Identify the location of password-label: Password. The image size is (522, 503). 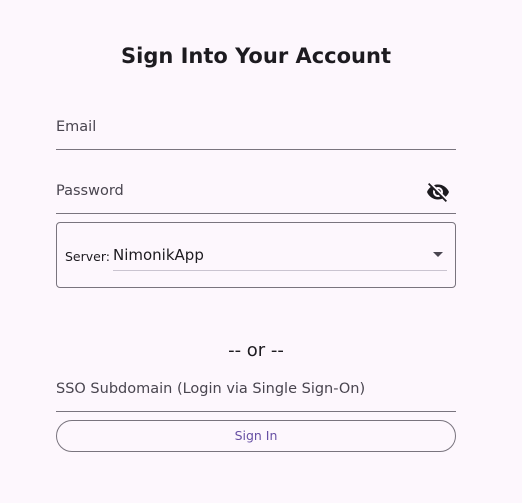
(90, 191).